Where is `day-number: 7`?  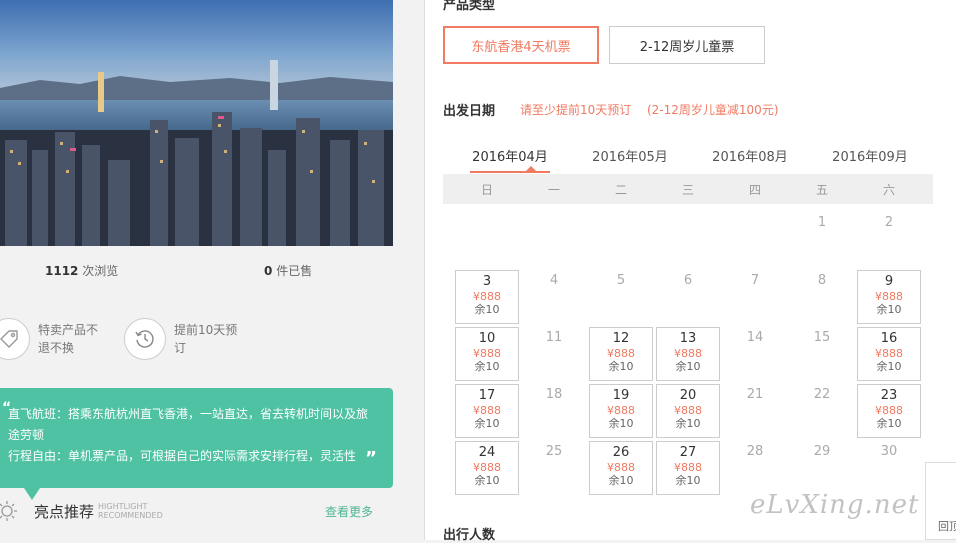
day-number: 7 is located at coordinates (755, 280).